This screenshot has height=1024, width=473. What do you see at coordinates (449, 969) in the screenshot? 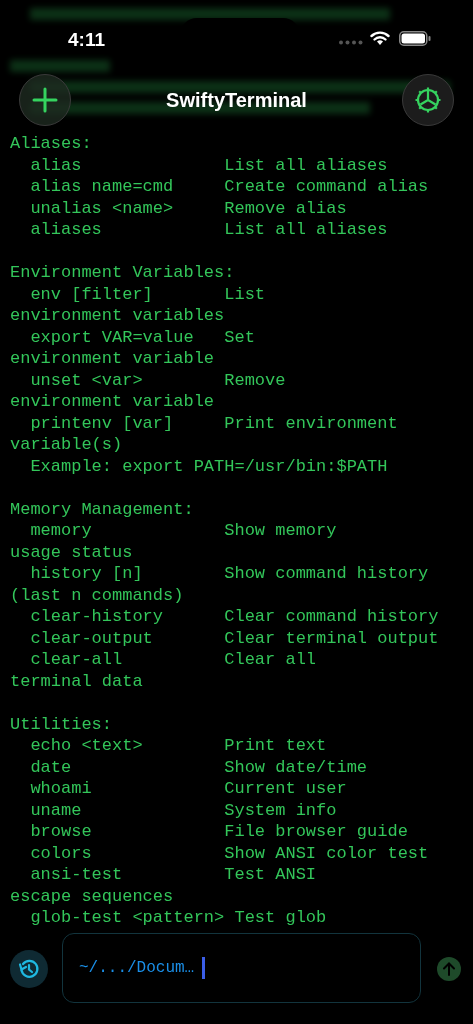
I see `arrow-up-icon` at bounding box center [449, 969].